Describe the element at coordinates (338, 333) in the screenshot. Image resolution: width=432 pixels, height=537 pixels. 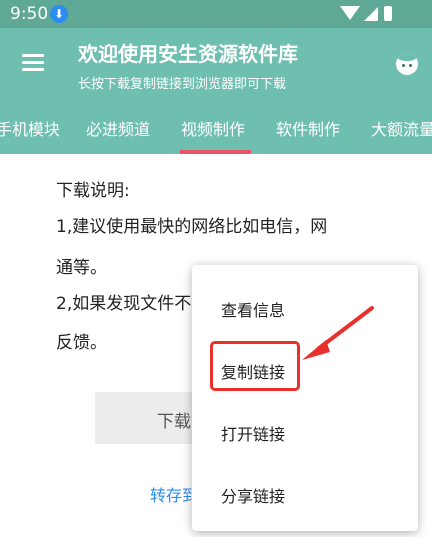
I see `annotation-arrow` at that location.